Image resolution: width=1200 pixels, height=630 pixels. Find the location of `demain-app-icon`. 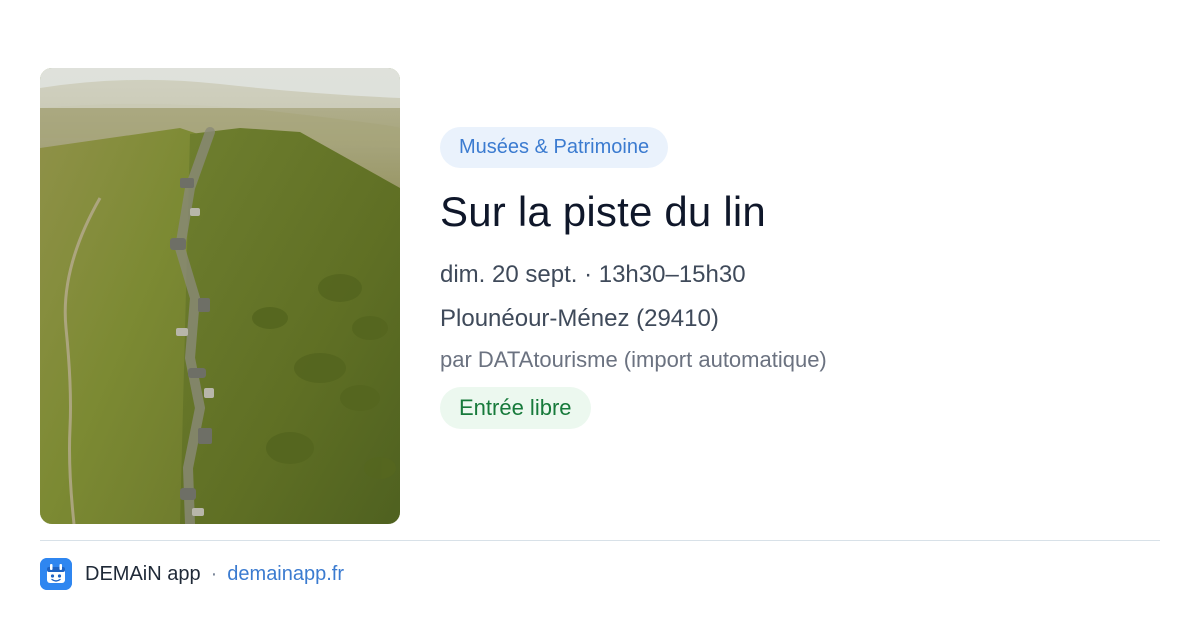

demain-app-icon is located at coordinates (56, 574).